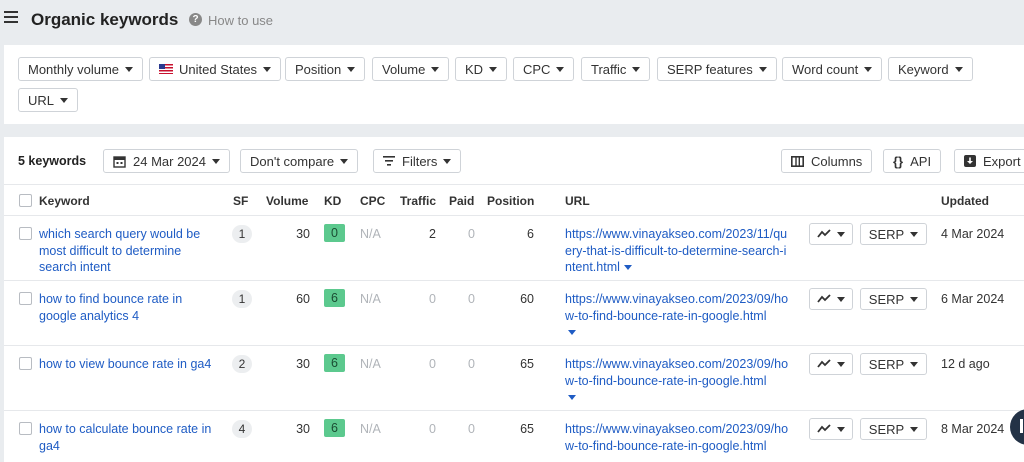 This screenshot has height=462, width=1024. I want to click on api-label: API, so click(921, 161).